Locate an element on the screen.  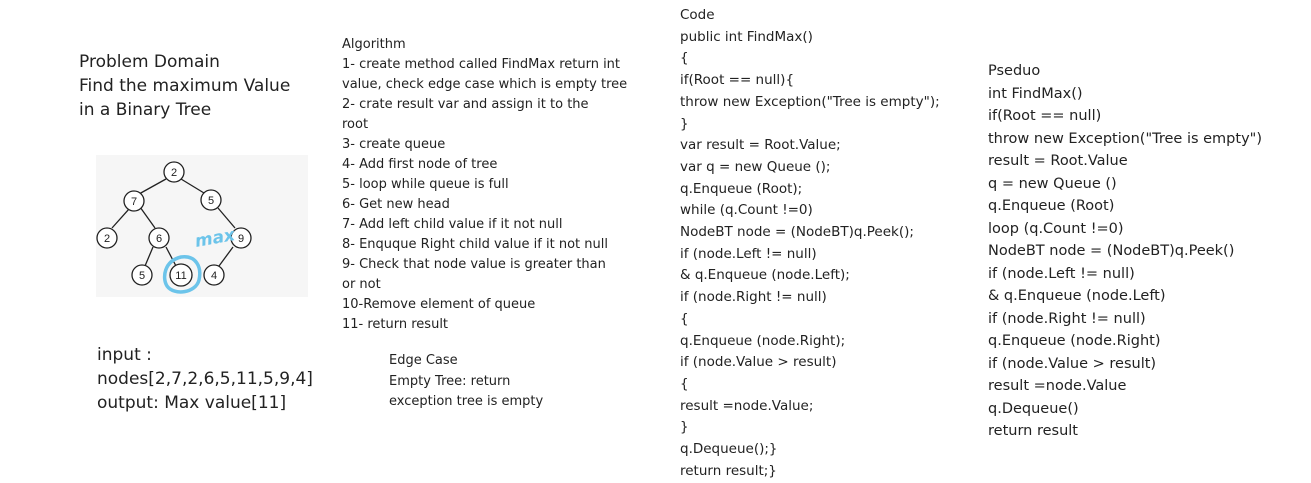
binary-tree-diagram: 2 7 5 2 6 9 5 11 4 max is located at coordinates (202, 226).